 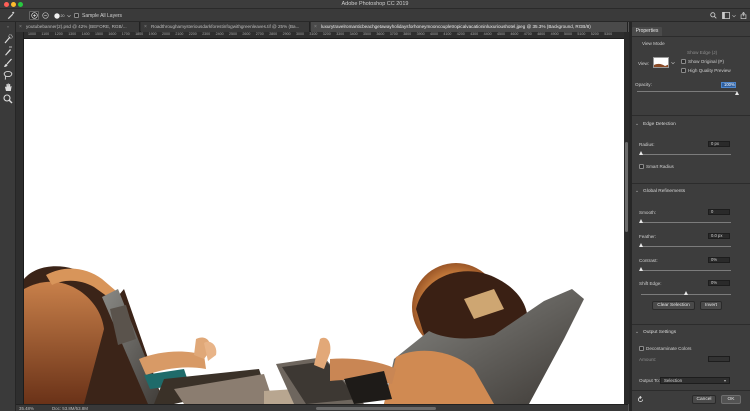 I want to click on tab-properties: Properties, so click(x=647, y=31).